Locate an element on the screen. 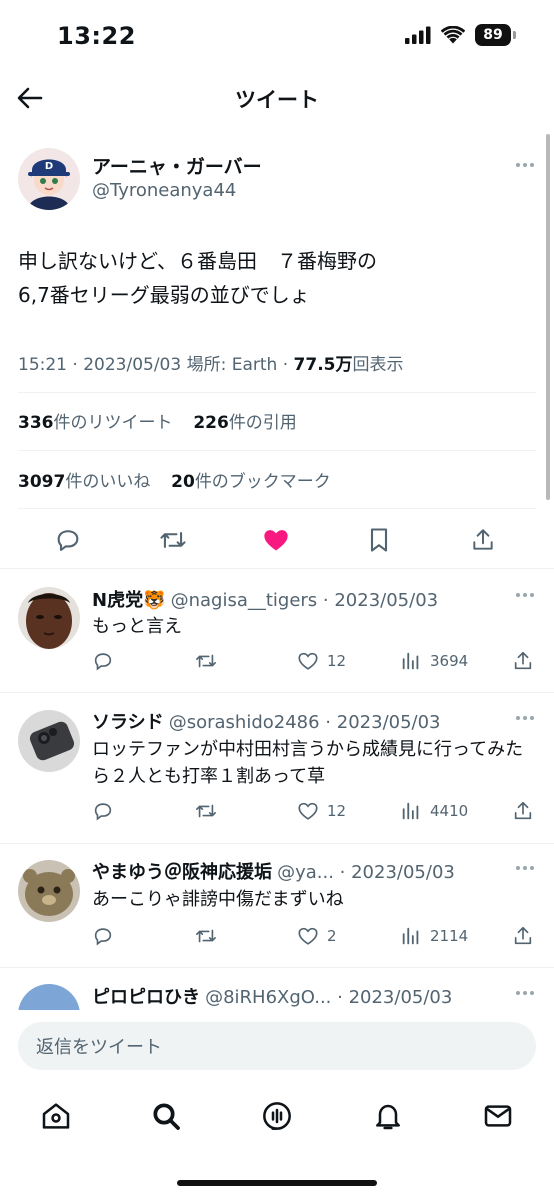 The height and width of the screenshot is (1200, 554). reply-header: ソラシド @sorashido2486 · 2023/05/03 is located at coordinates (302, 721).